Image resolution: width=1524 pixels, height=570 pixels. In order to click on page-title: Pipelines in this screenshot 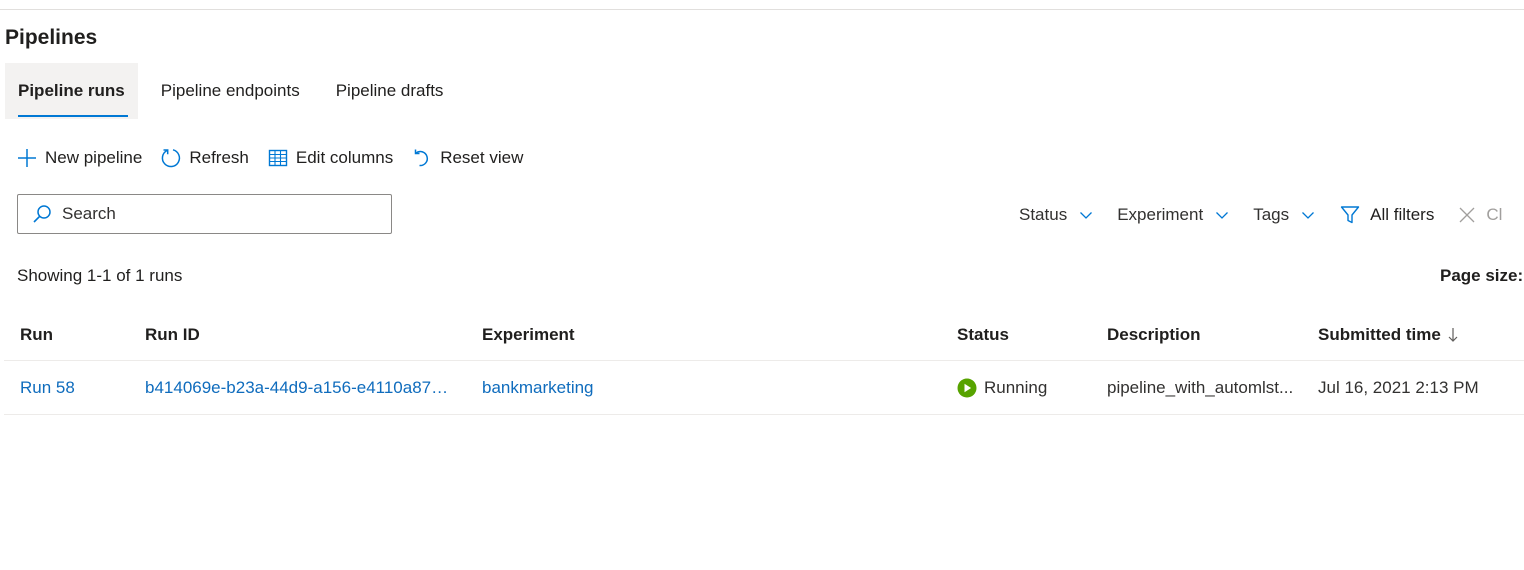, I will do `click(51, 37)`.